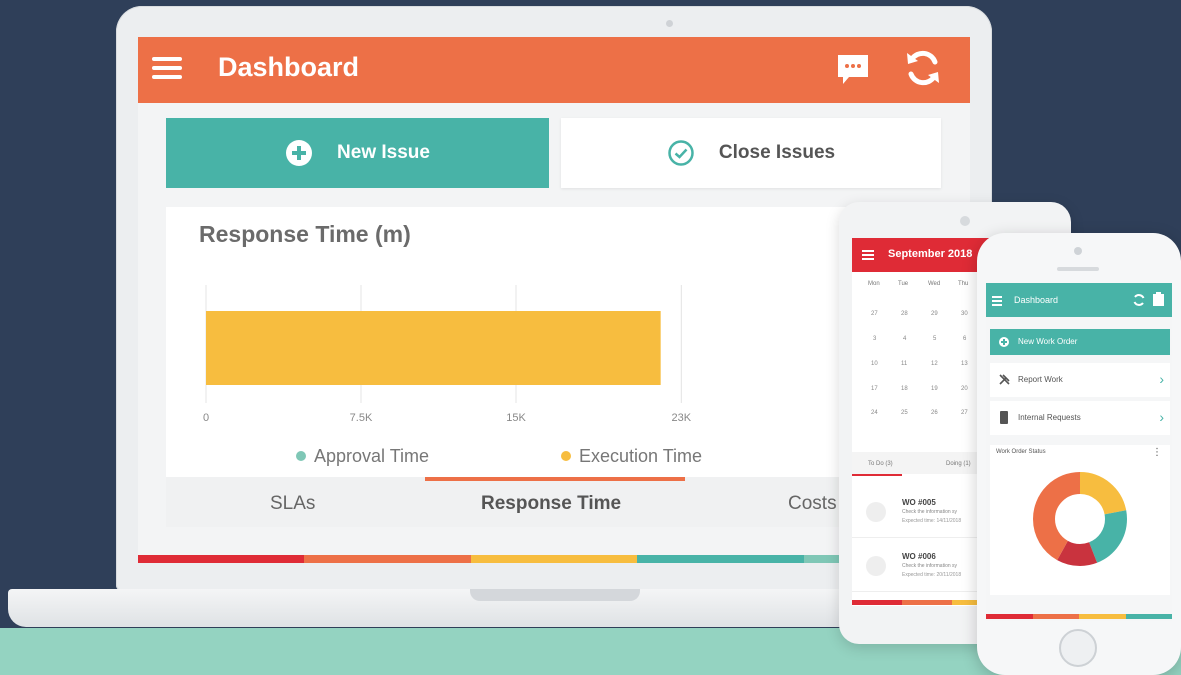 The image size is (1181, 675). I want to click on menu-item-internal-requests: Internal Requests ›, so click(1080, 418).